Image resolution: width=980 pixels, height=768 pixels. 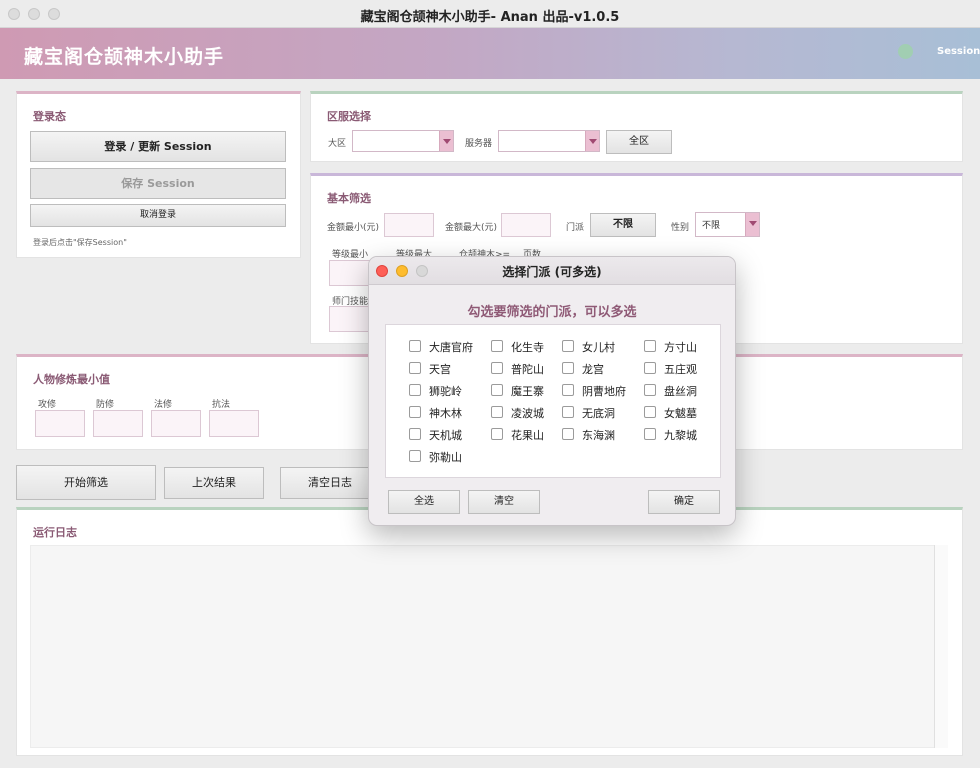 I want to click on magic-cultivation-label: 法修, so click(x=163, y=405).